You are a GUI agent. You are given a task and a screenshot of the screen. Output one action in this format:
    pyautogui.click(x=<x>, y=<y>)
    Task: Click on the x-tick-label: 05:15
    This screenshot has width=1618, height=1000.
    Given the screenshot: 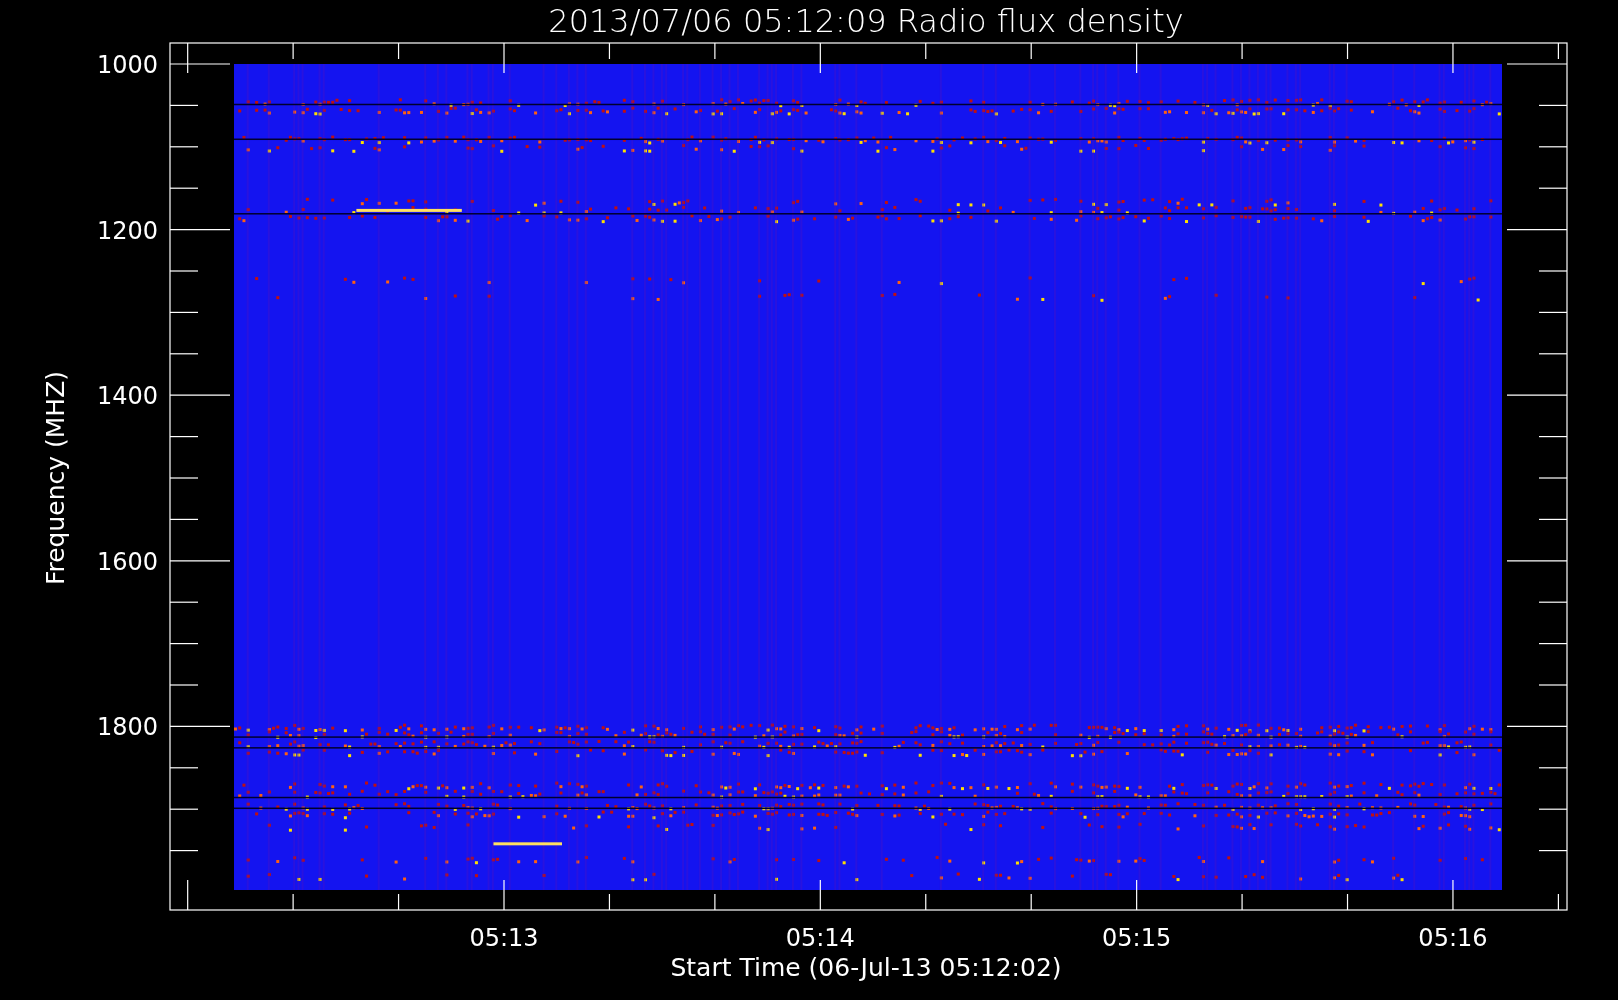 What is the action you would take?
    pyautogui.click(x=1137, y=938)
    